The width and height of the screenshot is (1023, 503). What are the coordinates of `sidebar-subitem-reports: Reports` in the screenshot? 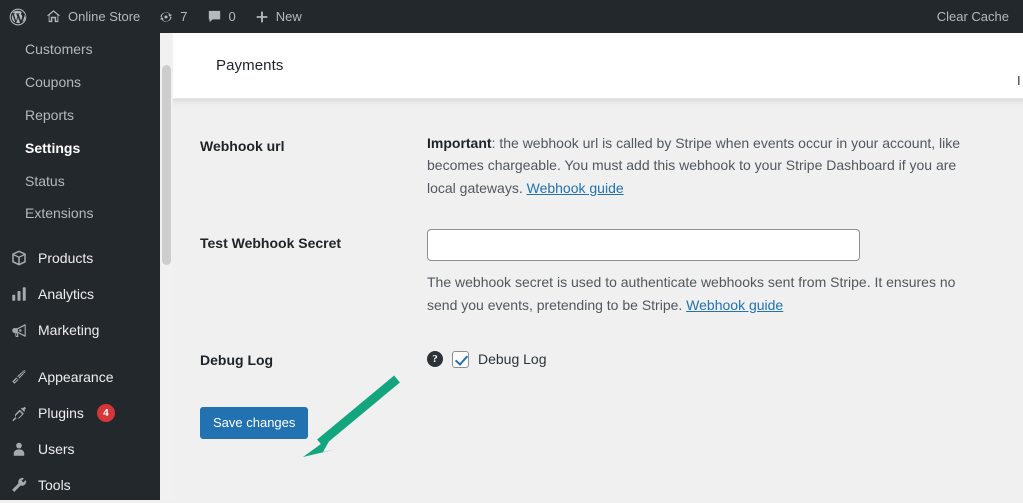 It's located at (80, 115).